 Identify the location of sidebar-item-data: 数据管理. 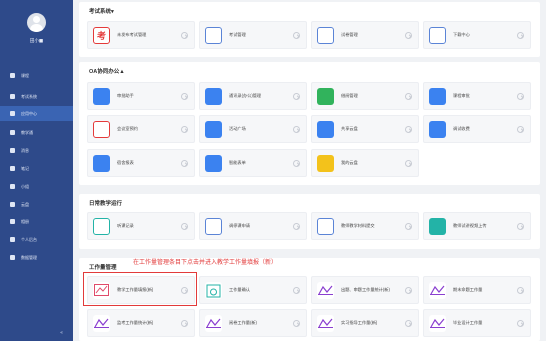
(36, 257).